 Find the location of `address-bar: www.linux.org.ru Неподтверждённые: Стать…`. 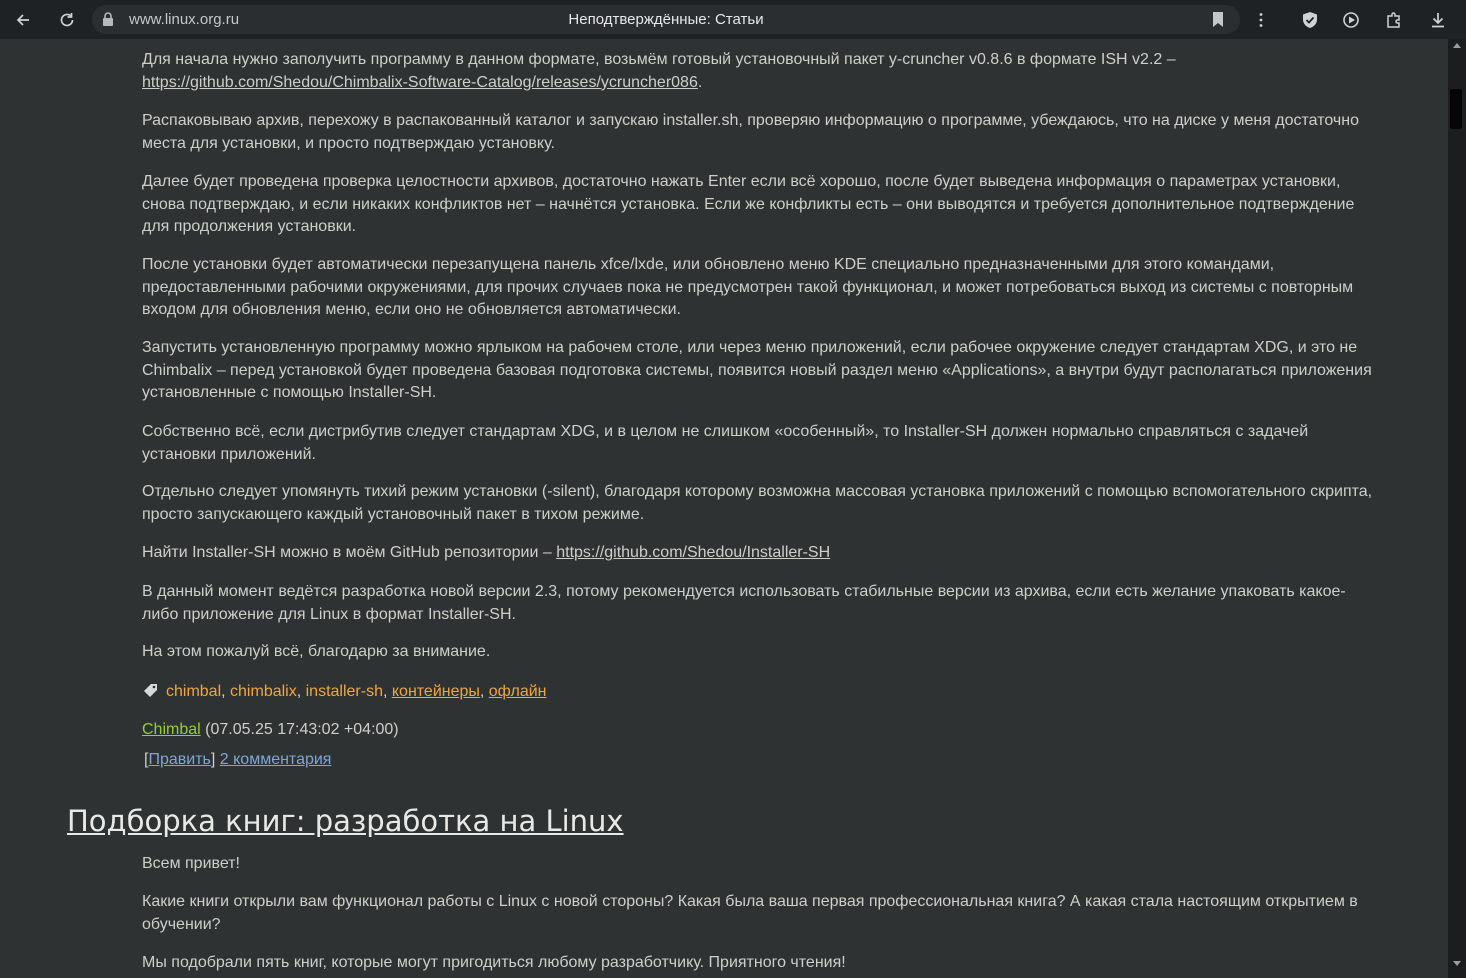

address-bar: www.linux.org.ru Неподтверждённые: Стать… is located at coordinates (666, 19).